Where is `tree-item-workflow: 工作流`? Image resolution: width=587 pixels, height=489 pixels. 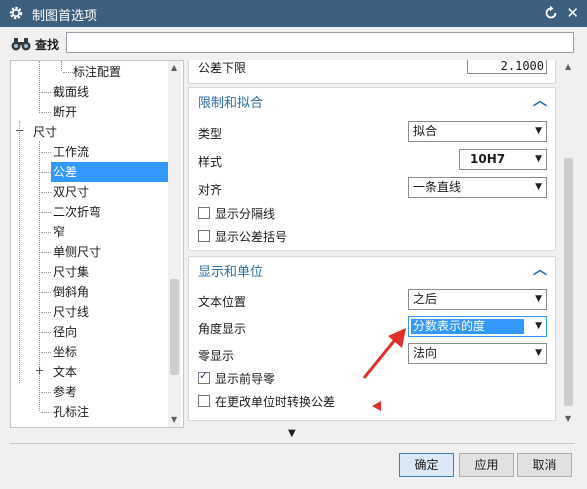 tree-item-workflow: 工作流 is located at coordinates (71, 152).